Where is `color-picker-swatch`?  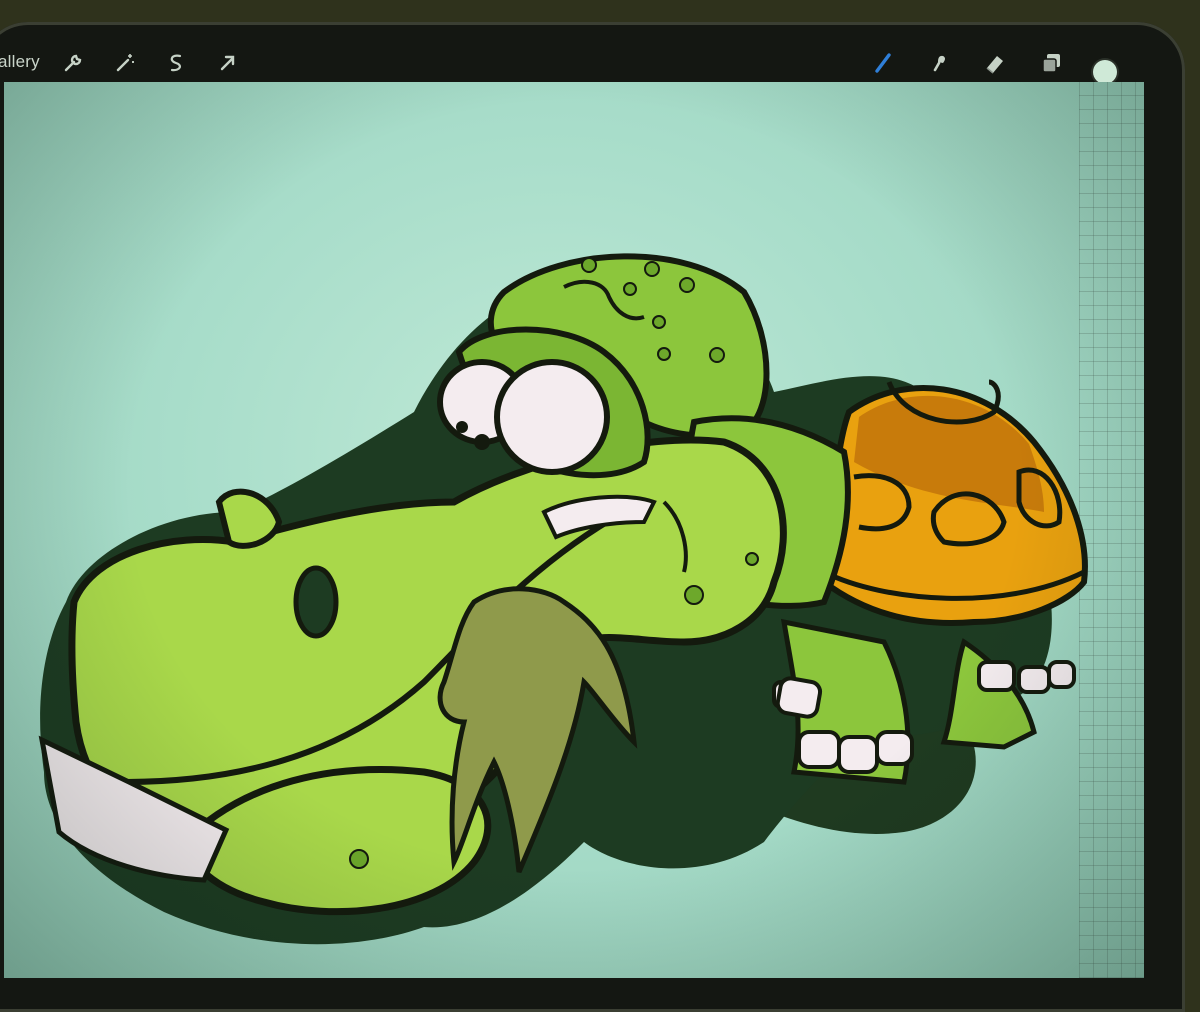
color-picker-swatch is located at coordinates (1105, 72).